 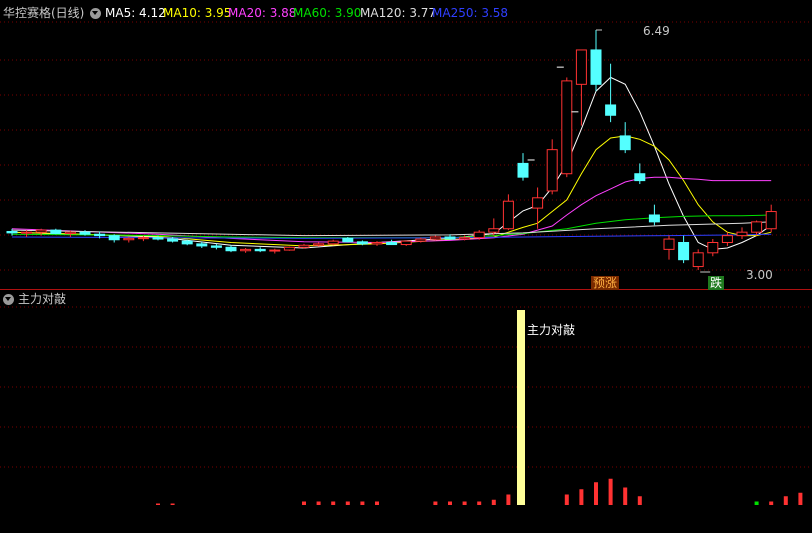 What do you see at coordinates (42, 299) in the screenshot?
I see `indicator-name: 主力对敲` at bounding box center [42, 299].